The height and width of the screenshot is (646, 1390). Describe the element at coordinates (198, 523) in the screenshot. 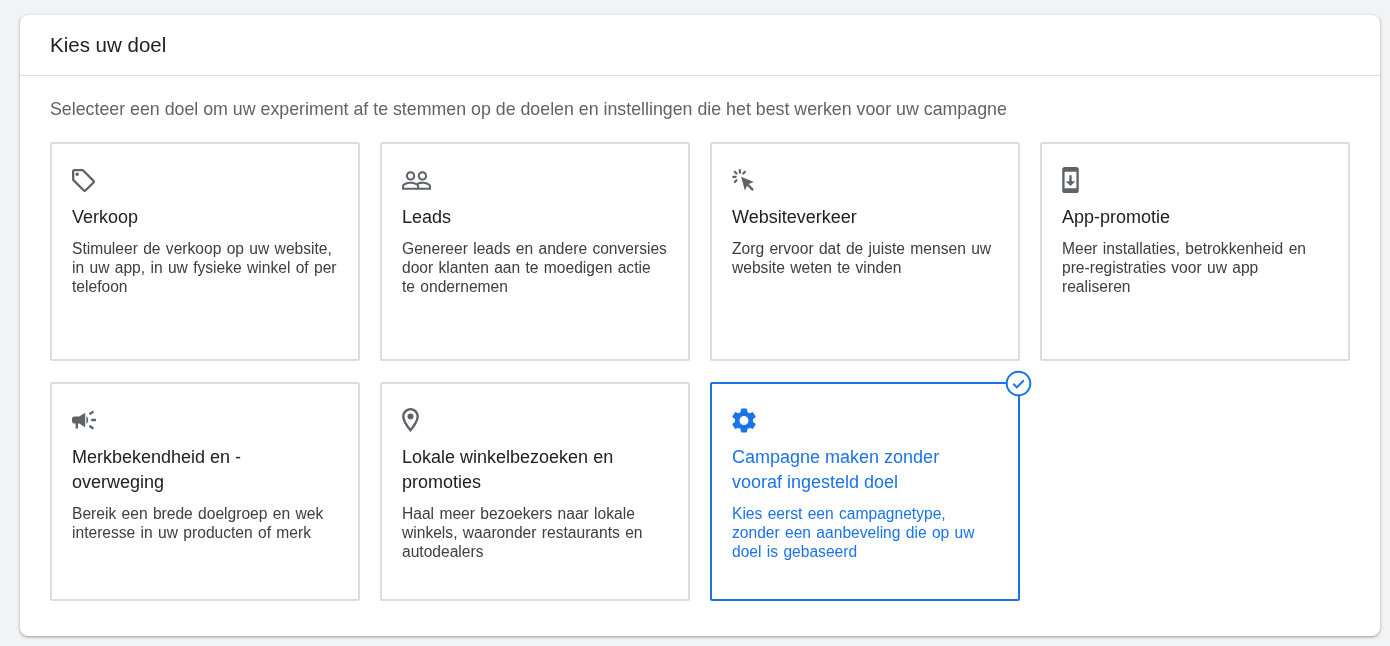

I see `goal-description: Bereik een brede doelgroep en wek interesse in uw producten of merk` at that location.